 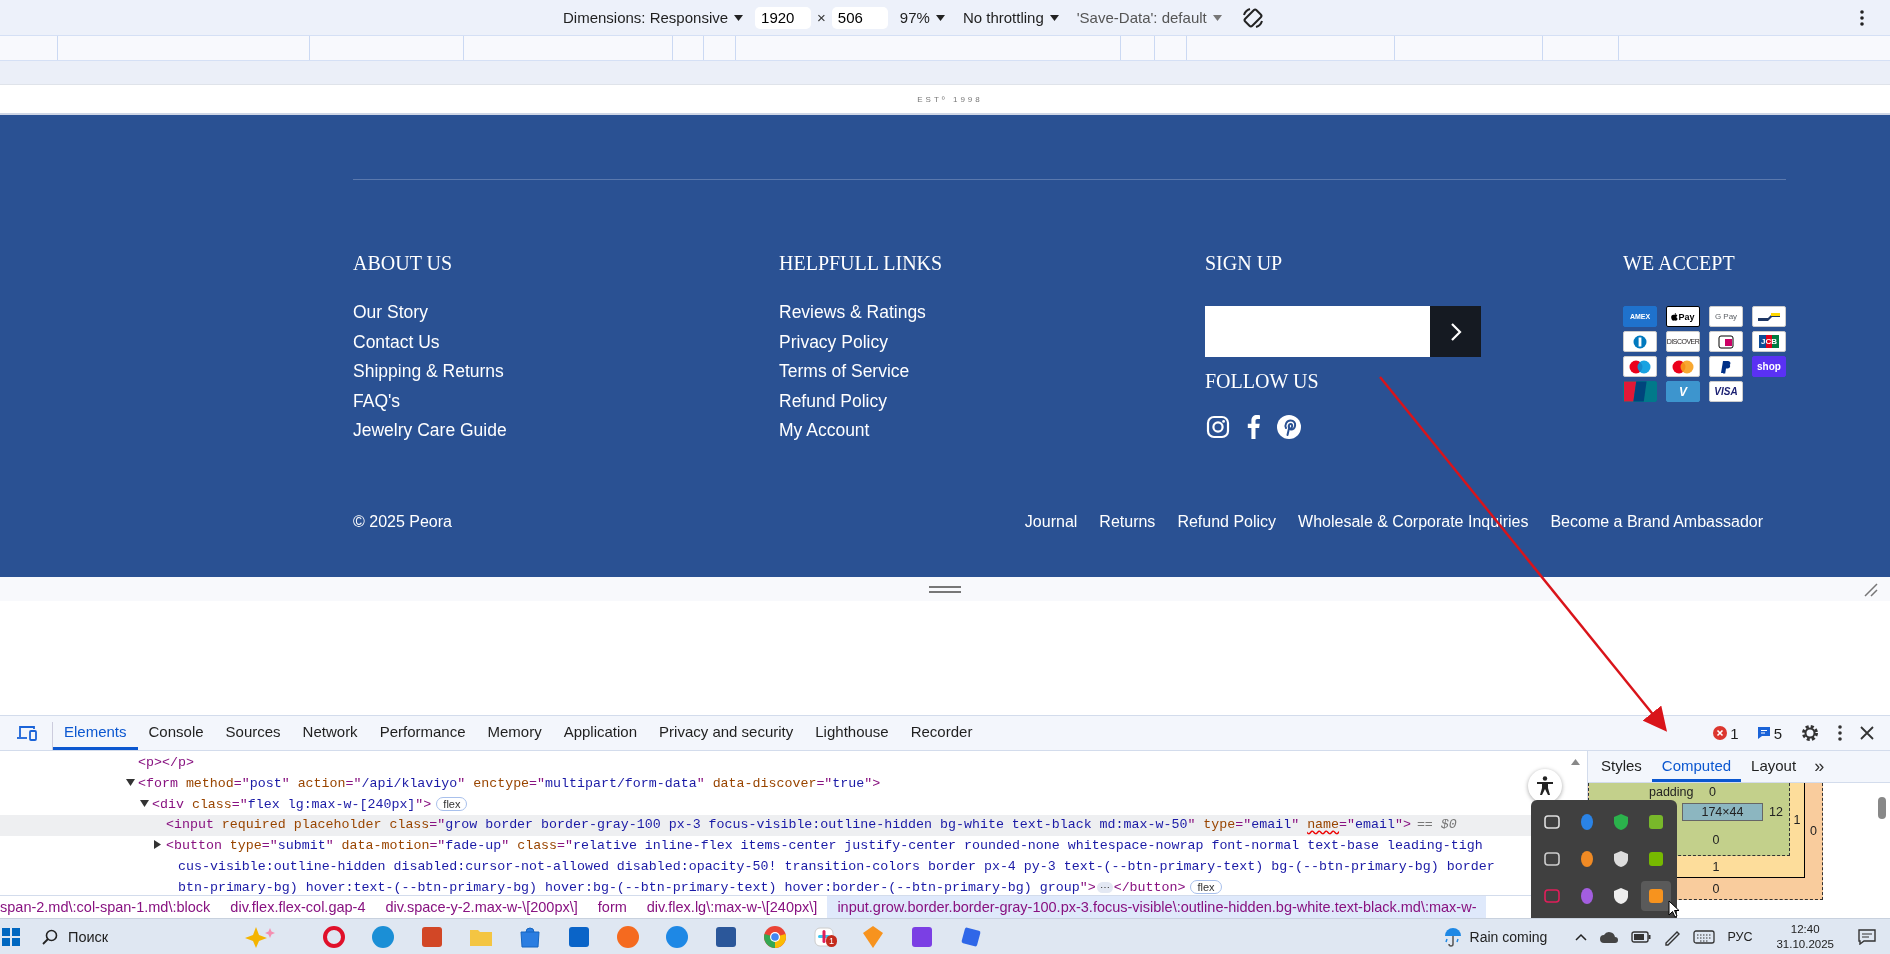 I want to click on message-icon, so click(x=1763, y=733).